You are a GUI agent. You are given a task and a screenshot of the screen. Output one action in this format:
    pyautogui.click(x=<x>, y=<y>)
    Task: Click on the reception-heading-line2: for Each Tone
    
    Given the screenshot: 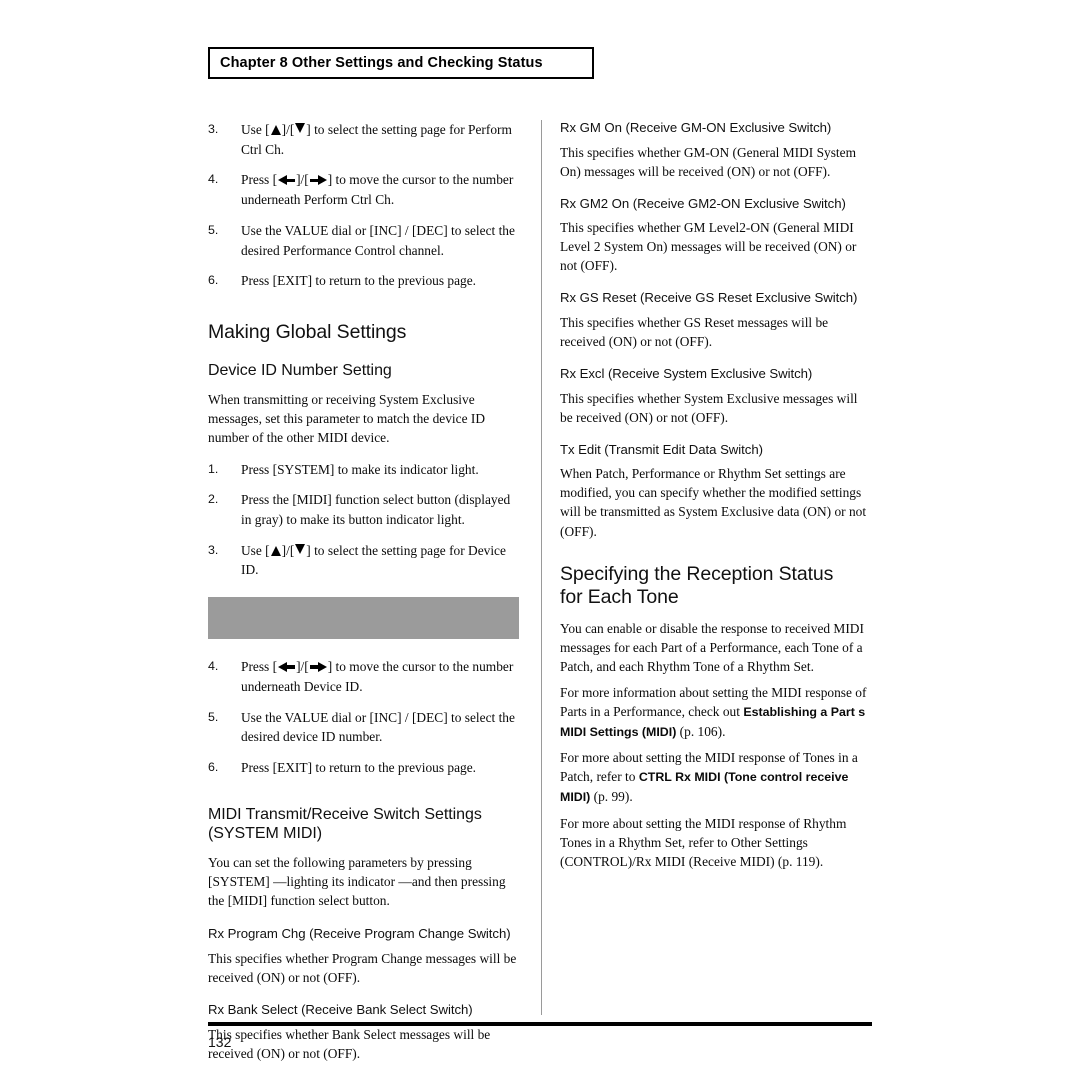 What is the action you would take?
    pyautogui.click(x=619, y=597)
    